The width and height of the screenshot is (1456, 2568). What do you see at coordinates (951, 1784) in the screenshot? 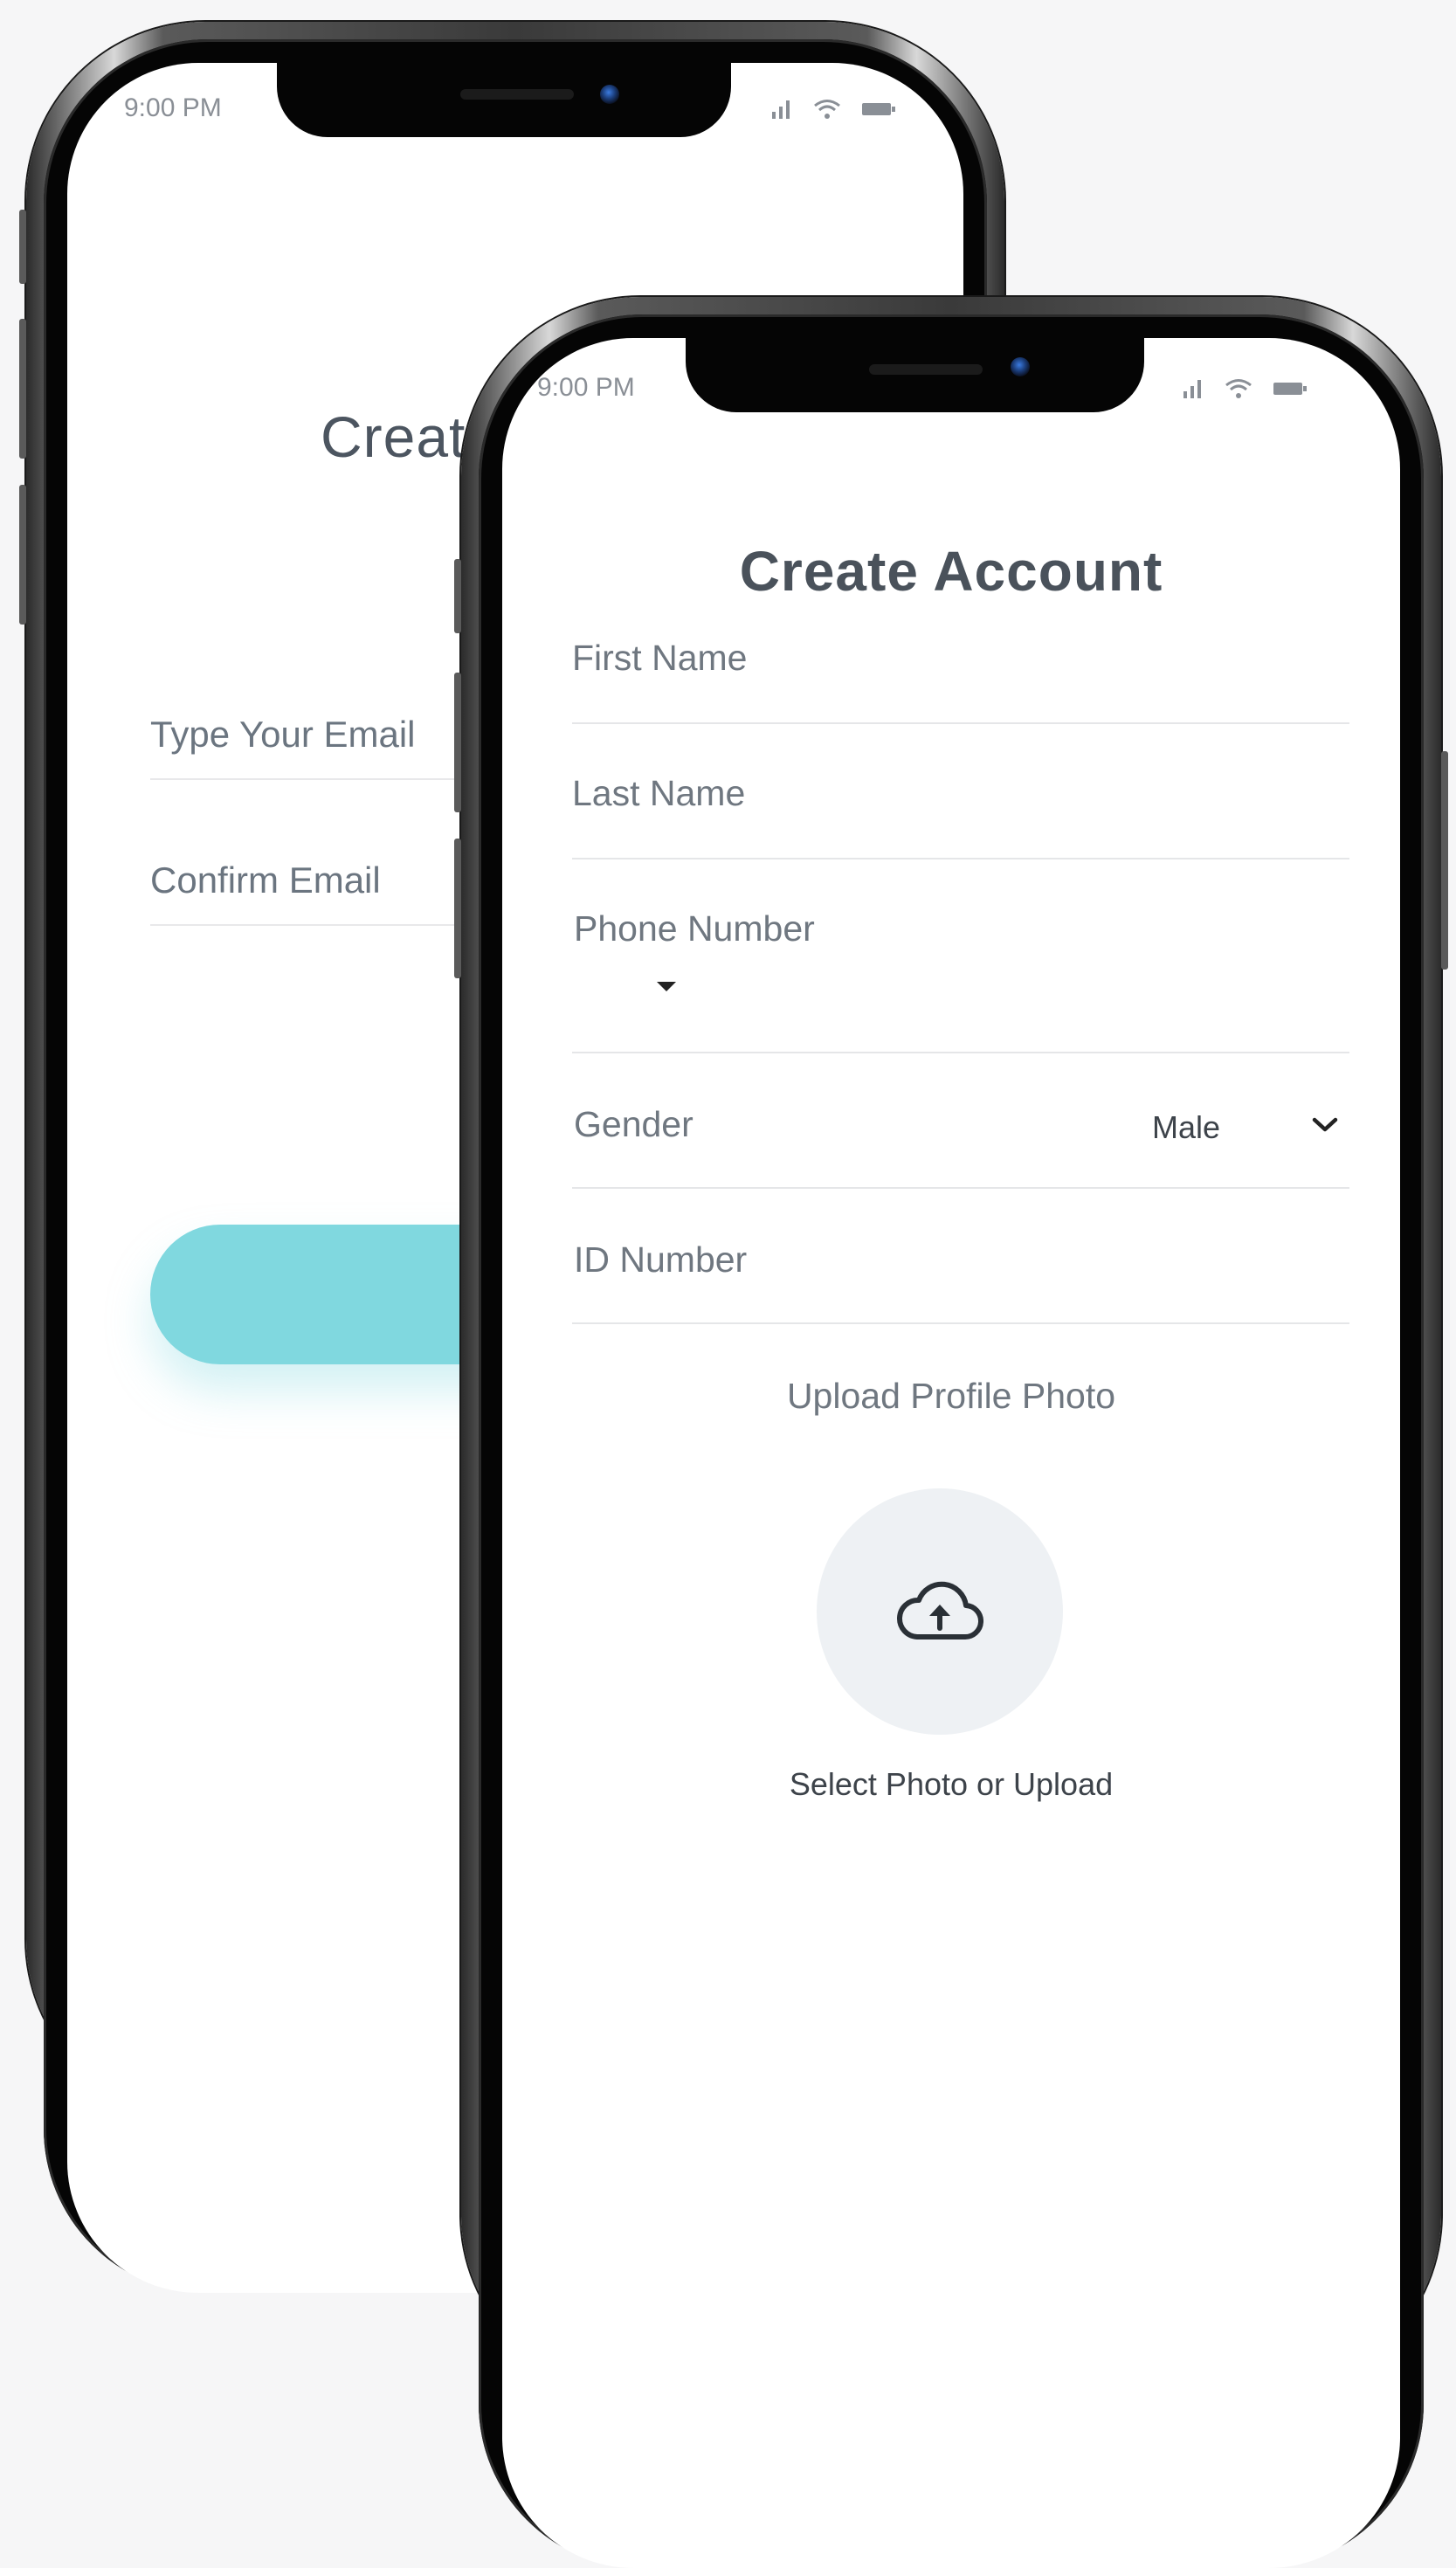
I see `select-photo-caption: Select Photo or Upload` at bounding box center [951, 1784].